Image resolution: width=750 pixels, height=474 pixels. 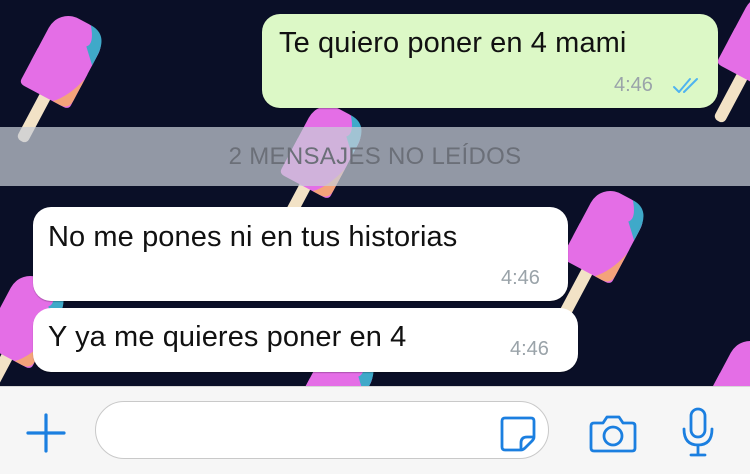 I want to click on unread-messages-text: 2 MENSAJES NO LEÍDOS, so click(x=375, y=156).